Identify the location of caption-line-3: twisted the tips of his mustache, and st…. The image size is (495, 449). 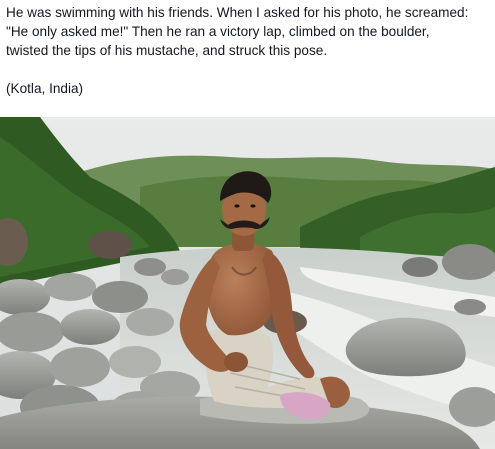
(167, 50).